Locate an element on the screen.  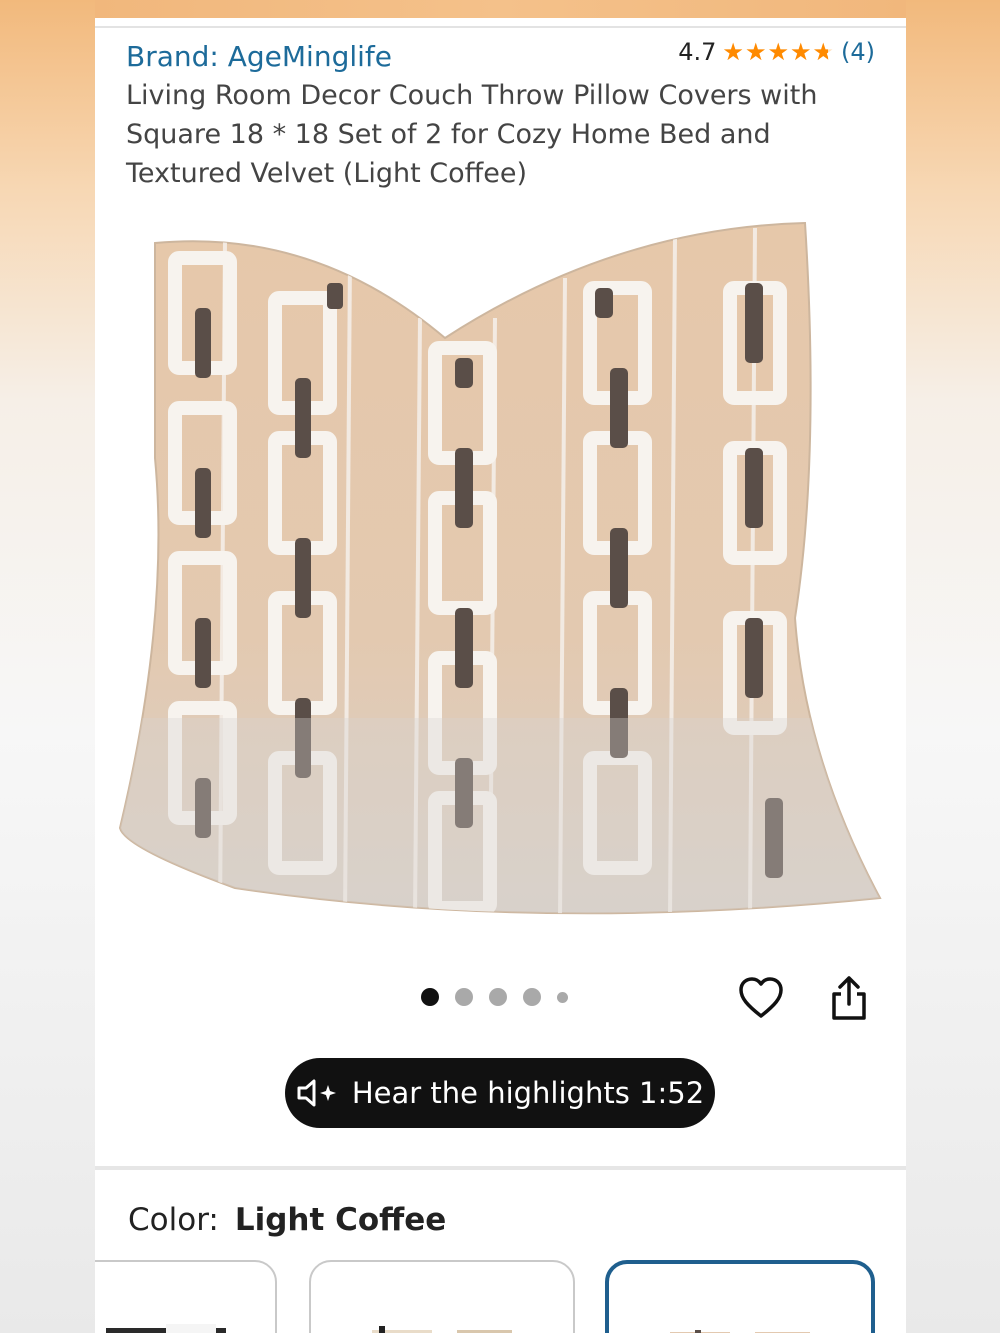
rating-summary: 4.7 ★★★★★ ★★★★★ (4) is located at coordinates (776, 52).